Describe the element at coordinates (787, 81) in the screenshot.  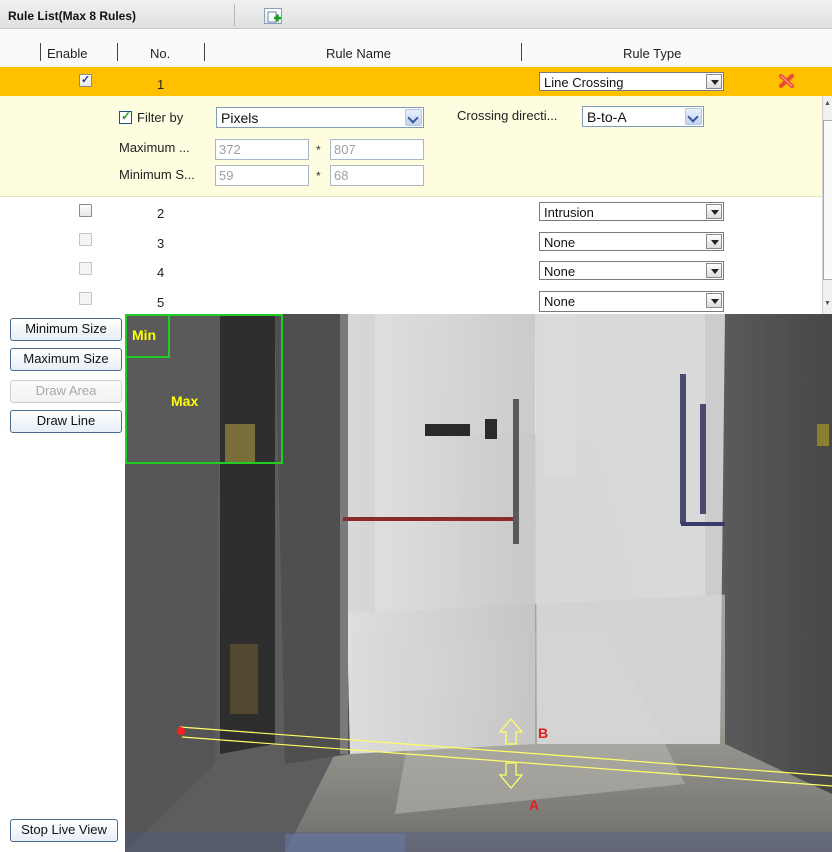
I see `delete-icon` at that location.